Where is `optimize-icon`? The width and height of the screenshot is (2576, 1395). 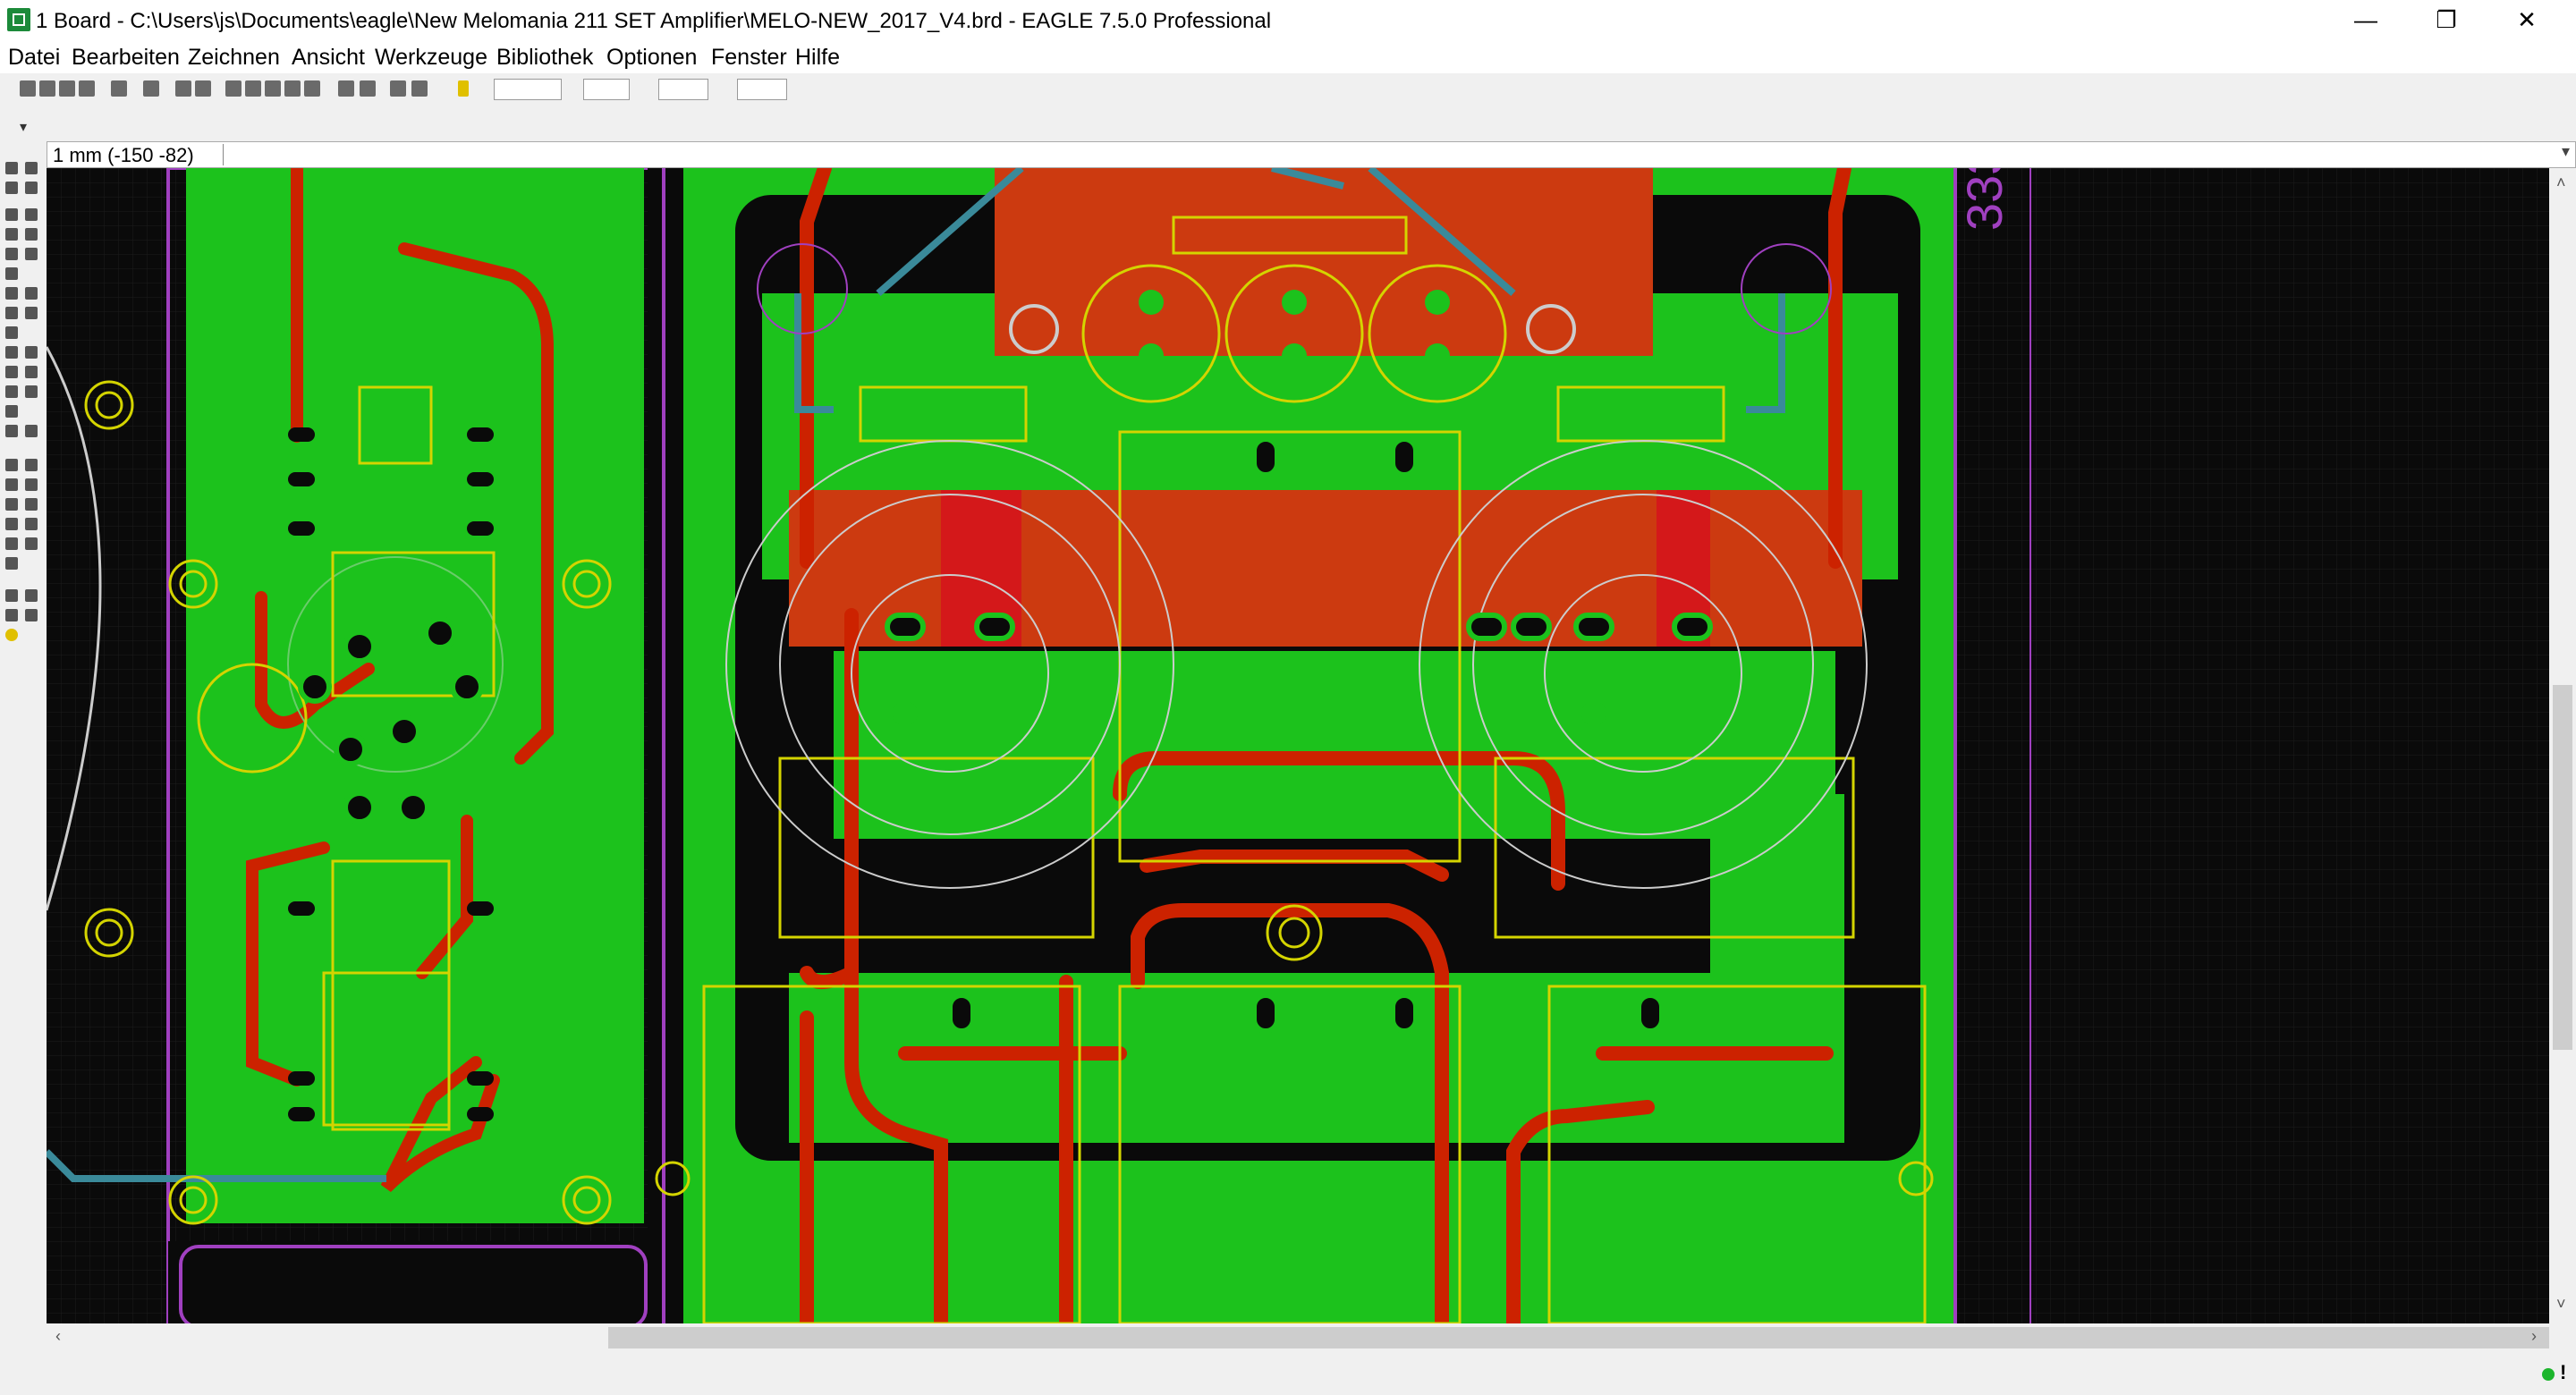 optimize-icon is located at coordinates (31, 372).